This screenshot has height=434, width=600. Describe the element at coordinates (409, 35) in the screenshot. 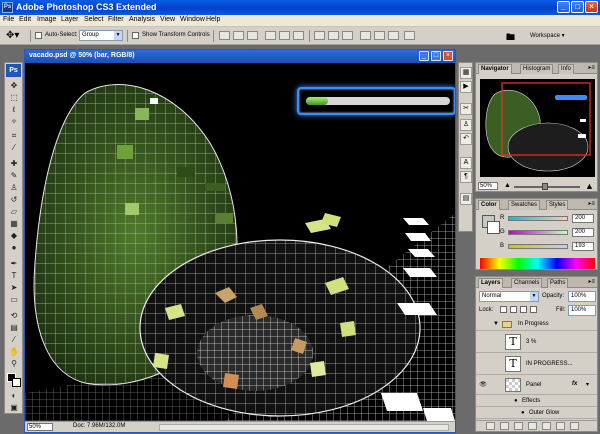

I see `auto-align-icon` at that location.